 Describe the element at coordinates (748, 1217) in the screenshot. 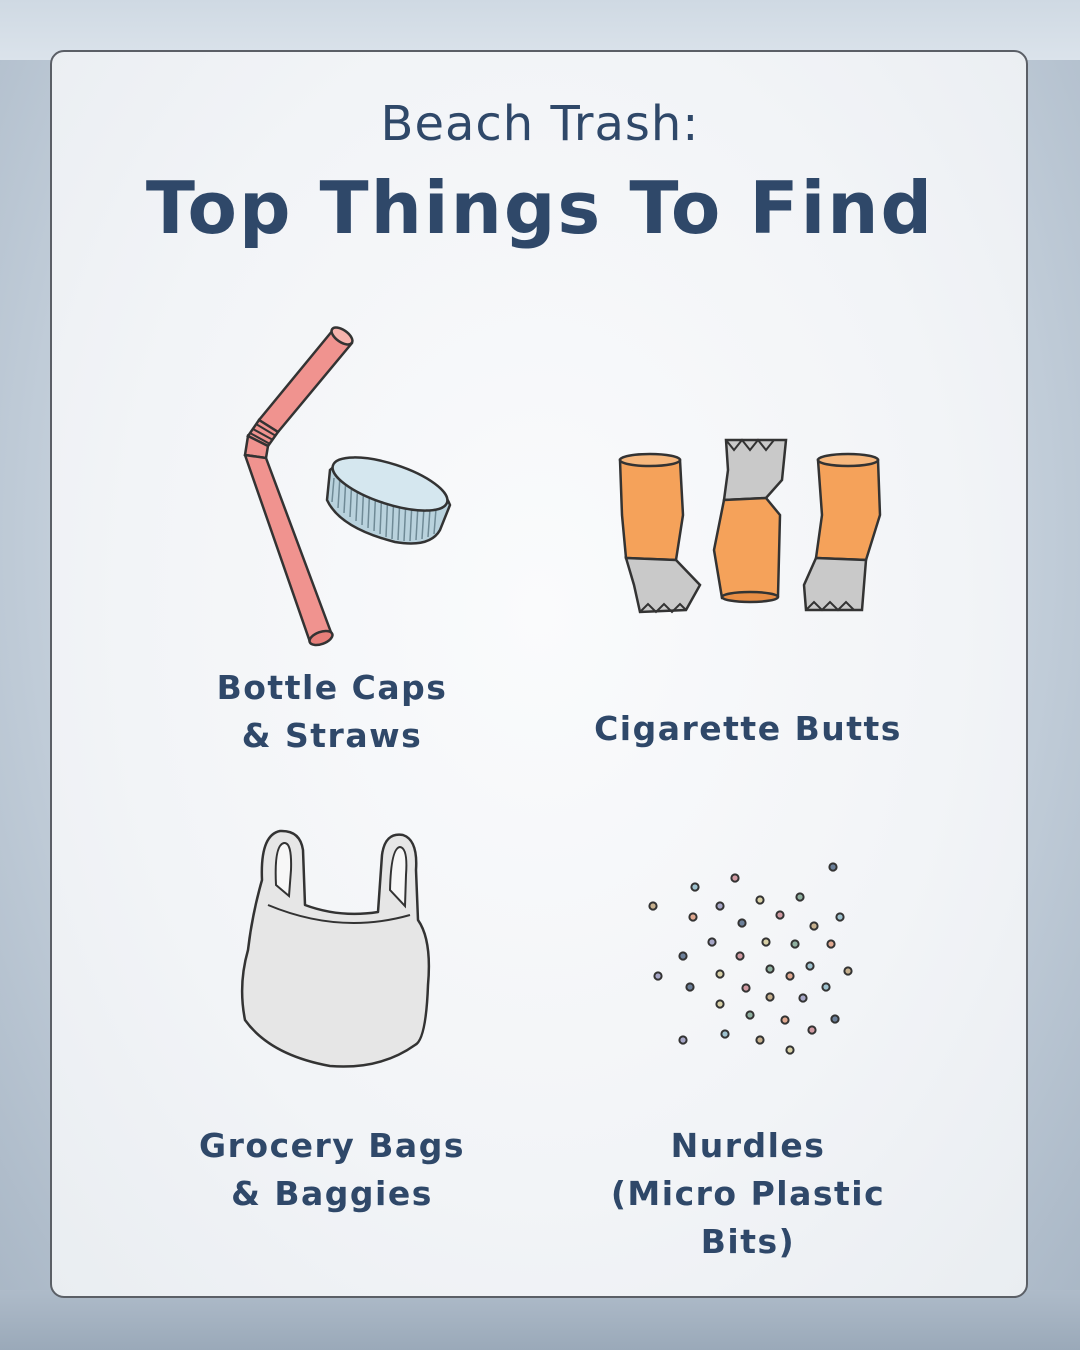

I see `item-label-line2: (Micro Plastic Bits)` at that location.